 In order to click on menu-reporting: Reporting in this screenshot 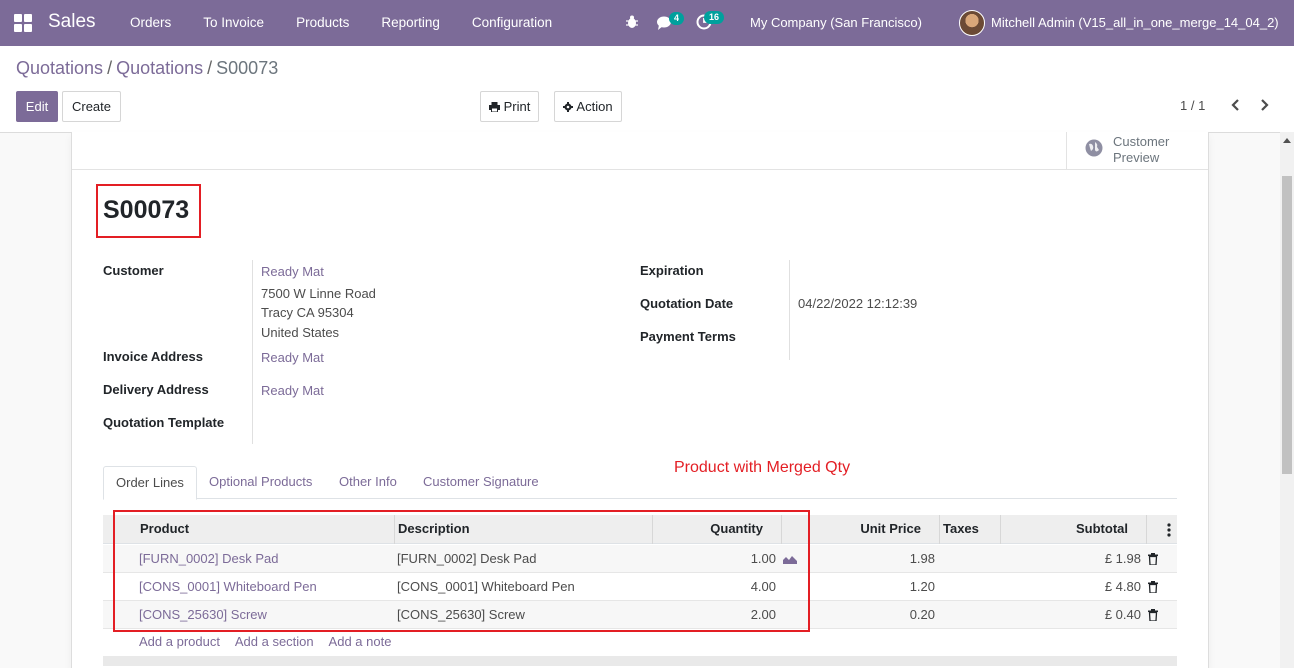, I will do `click(410, 23)`.